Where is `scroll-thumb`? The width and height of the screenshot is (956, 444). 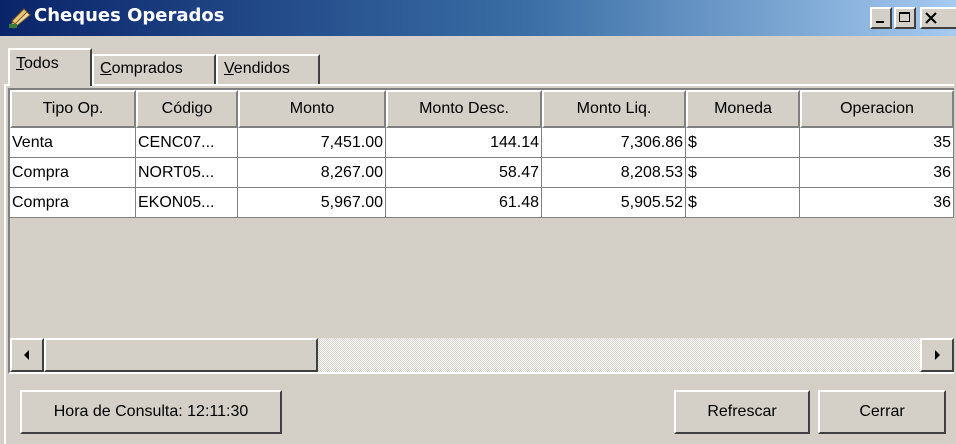
scroll-thumb is located at coordinates (181, 355).